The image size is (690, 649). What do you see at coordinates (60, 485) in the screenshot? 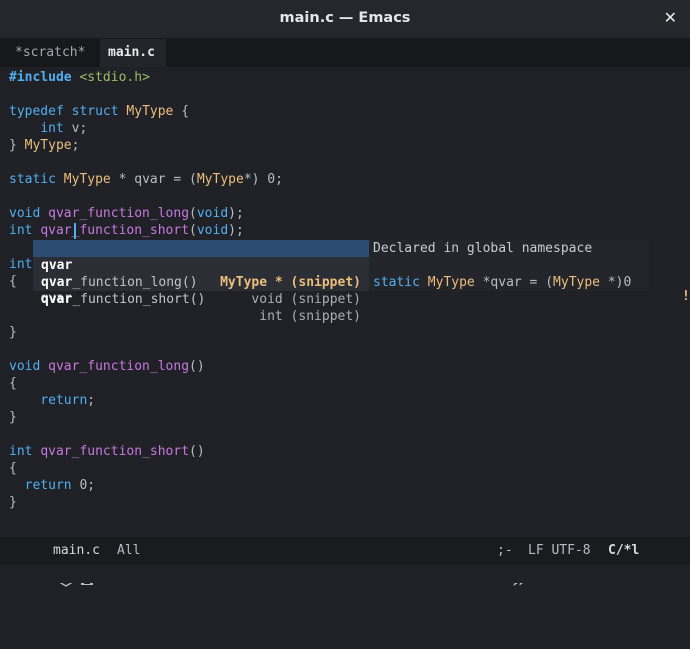
I see `code-line: return 0;` at bounding box center [60, 485].